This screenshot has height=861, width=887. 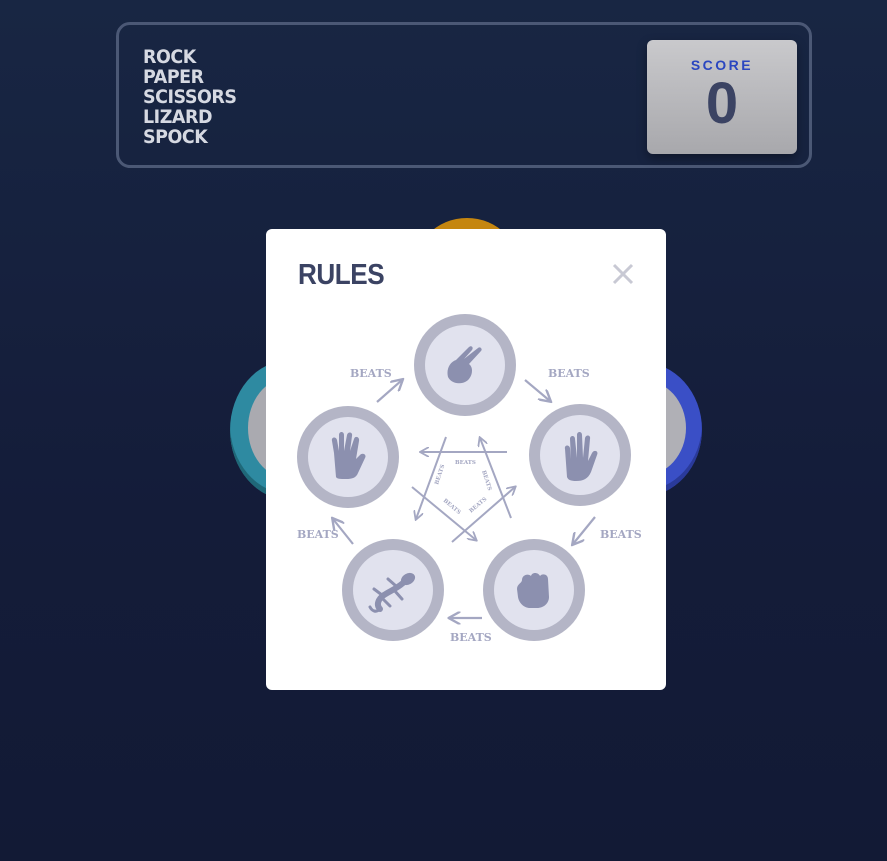 I want to click on lizard-node, so click(x=393, y=590).